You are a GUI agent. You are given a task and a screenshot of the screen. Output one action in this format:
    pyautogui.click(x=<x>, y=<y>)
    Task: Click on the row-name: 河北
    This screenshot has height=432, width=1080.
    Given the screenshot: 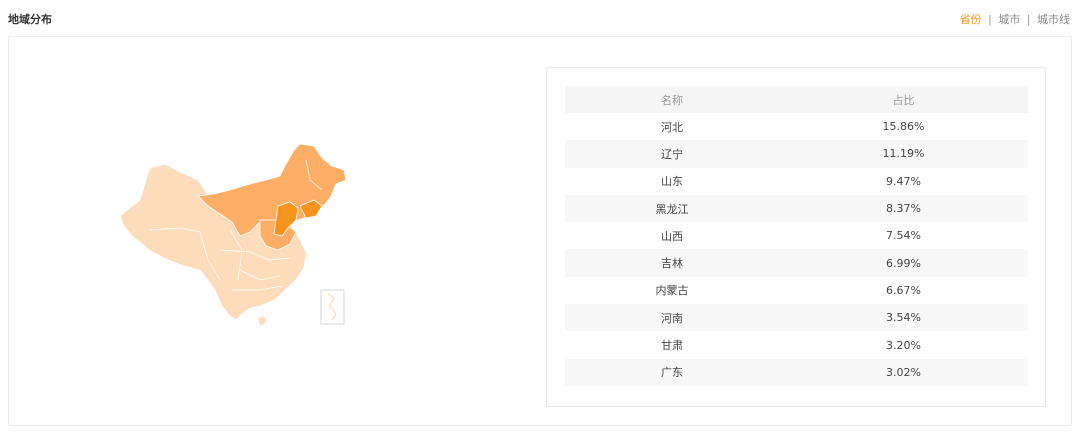 What is the action you would take?
    pyautogui.click(x=672, y=127)
    